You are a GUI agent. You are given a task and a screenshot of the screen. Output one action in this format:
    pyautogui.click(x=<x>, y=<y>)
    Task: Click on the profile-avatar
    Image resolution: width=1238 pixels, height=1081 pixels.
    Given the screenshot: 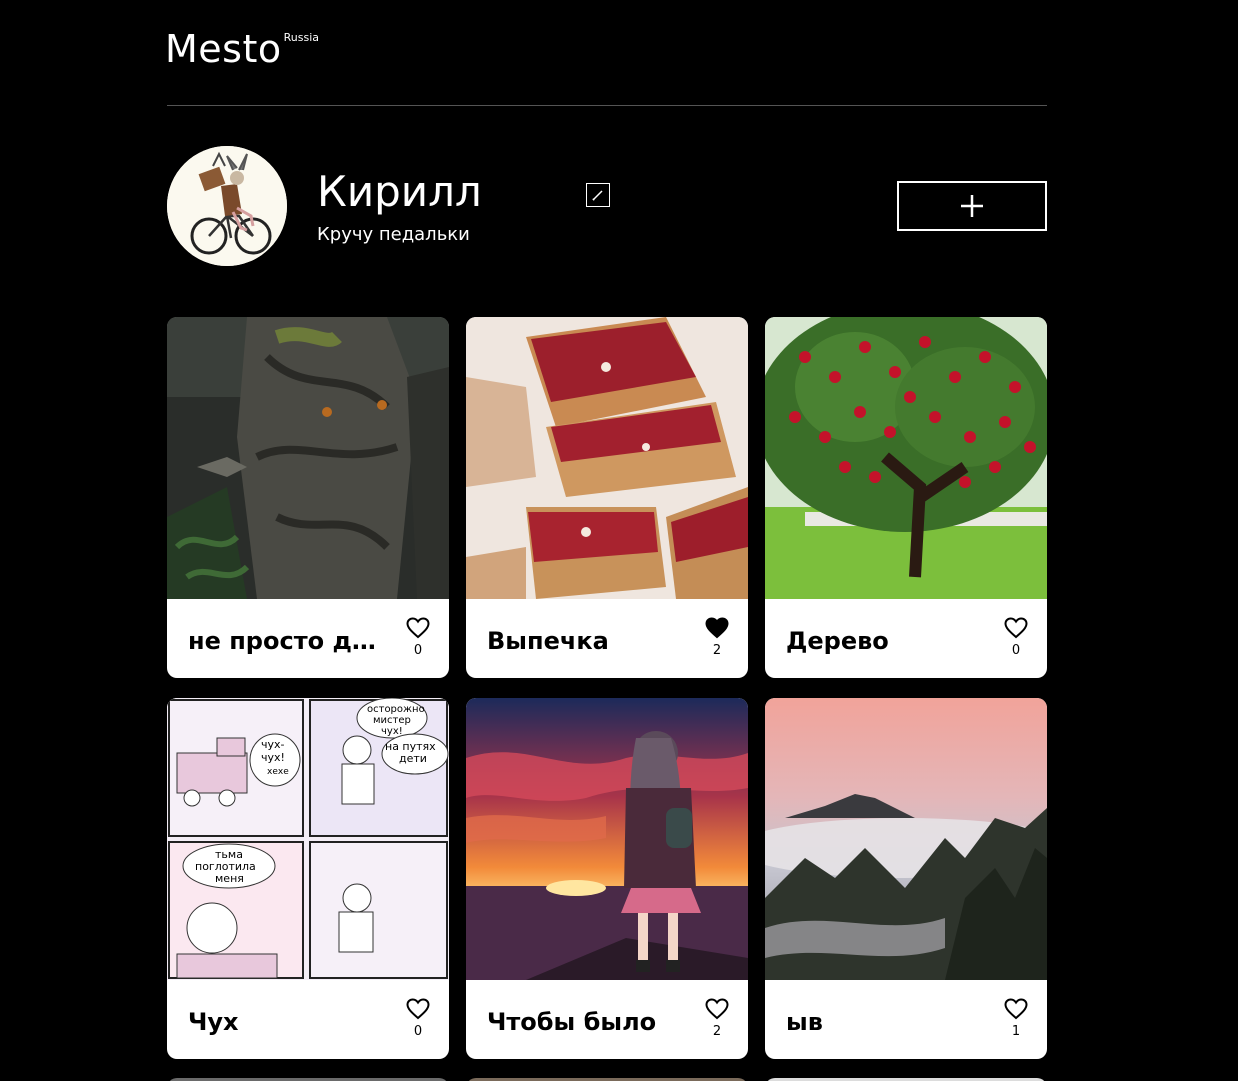 What is the action you would take?
    pyautogui.click(x=227, y=206)
    